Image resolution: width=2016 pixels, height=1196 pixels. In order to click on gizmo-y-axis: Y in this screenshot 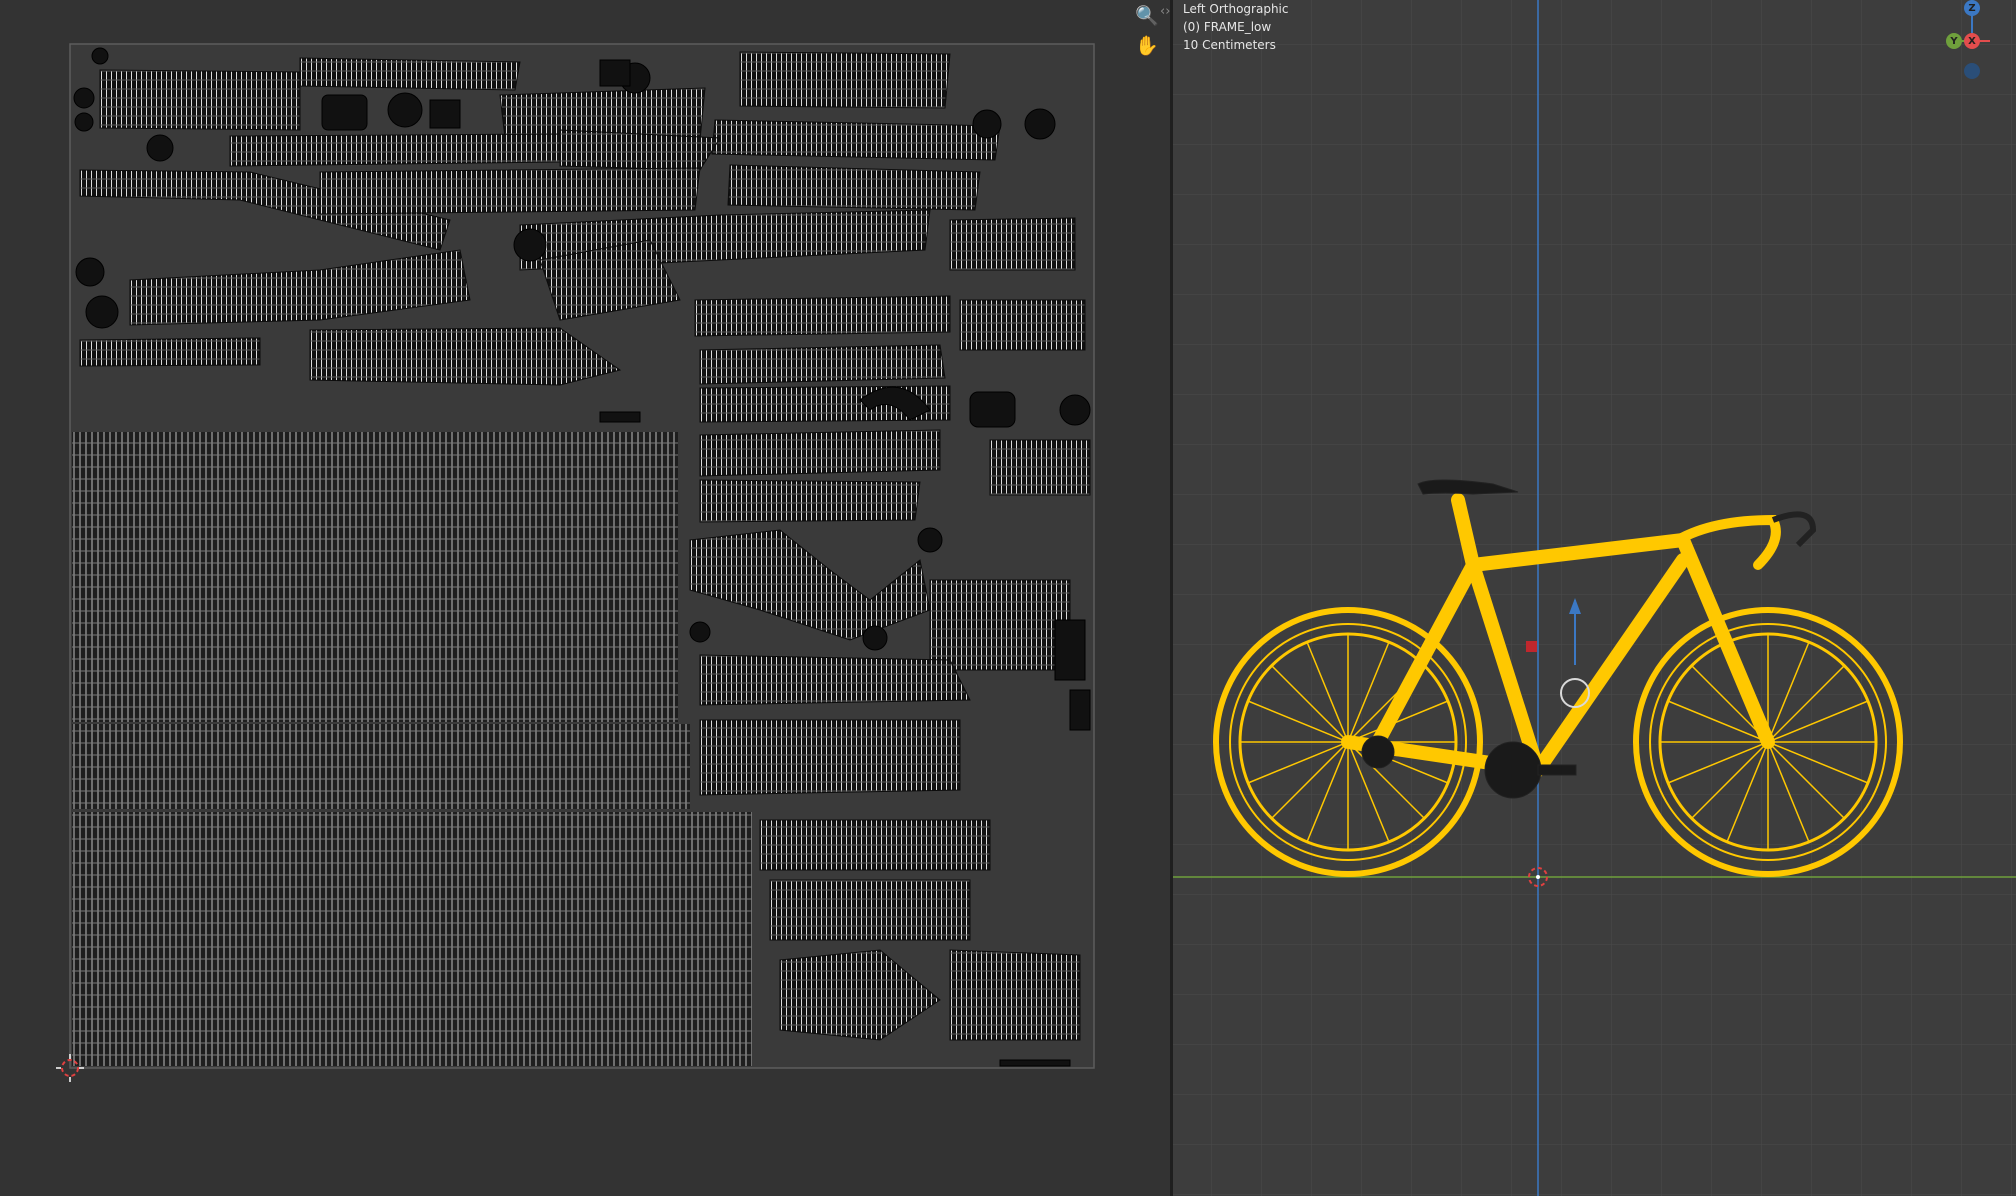, I will do `click(1954, 41)`.